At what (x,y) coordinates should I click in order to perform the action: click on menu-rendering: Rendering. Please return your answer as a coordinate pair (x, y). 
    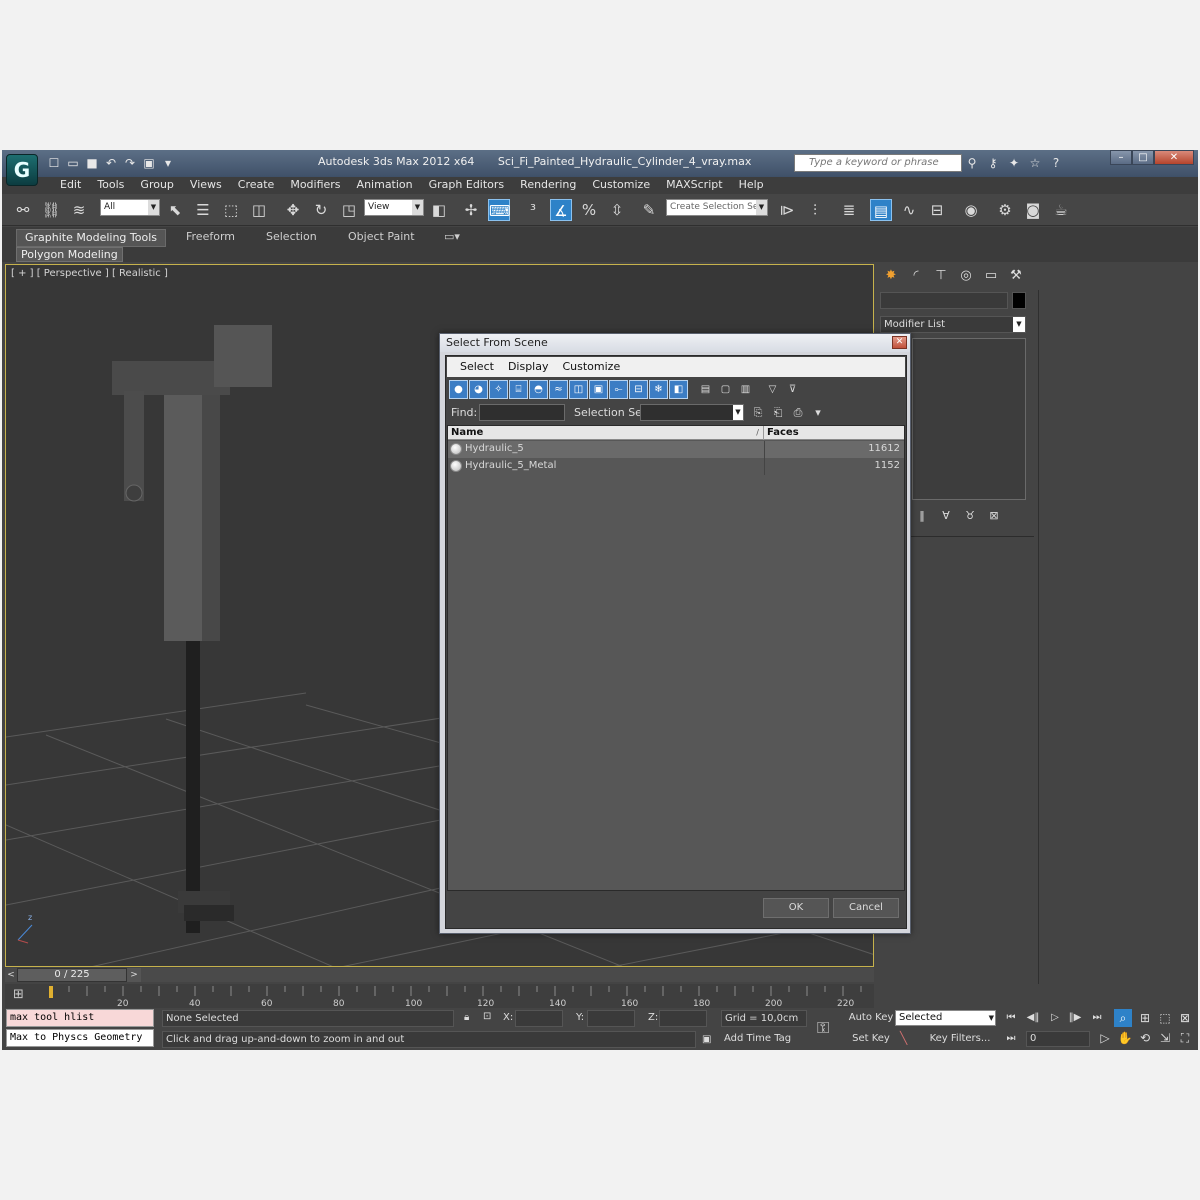
    Looking at the image, I should click on (548, 185).